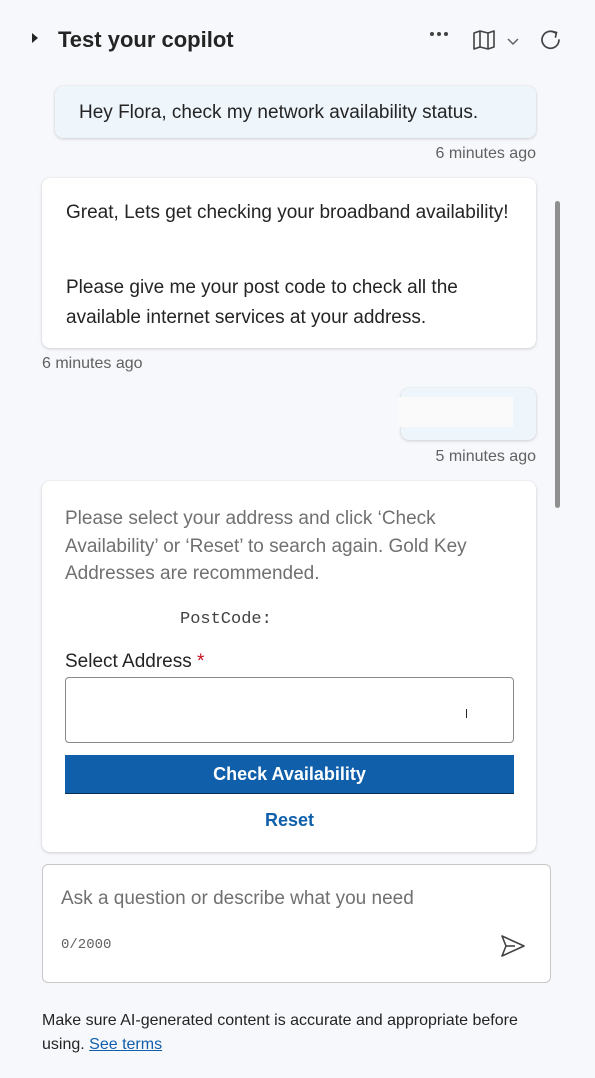  I want to click on see-terms-link: See terms, so click(125, 1044).